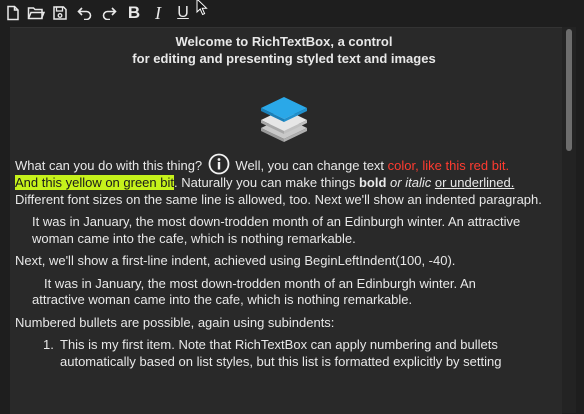 The width and height of the screenshot is (584, 414). I want to click on bold-icon: B, so click(134, 13).